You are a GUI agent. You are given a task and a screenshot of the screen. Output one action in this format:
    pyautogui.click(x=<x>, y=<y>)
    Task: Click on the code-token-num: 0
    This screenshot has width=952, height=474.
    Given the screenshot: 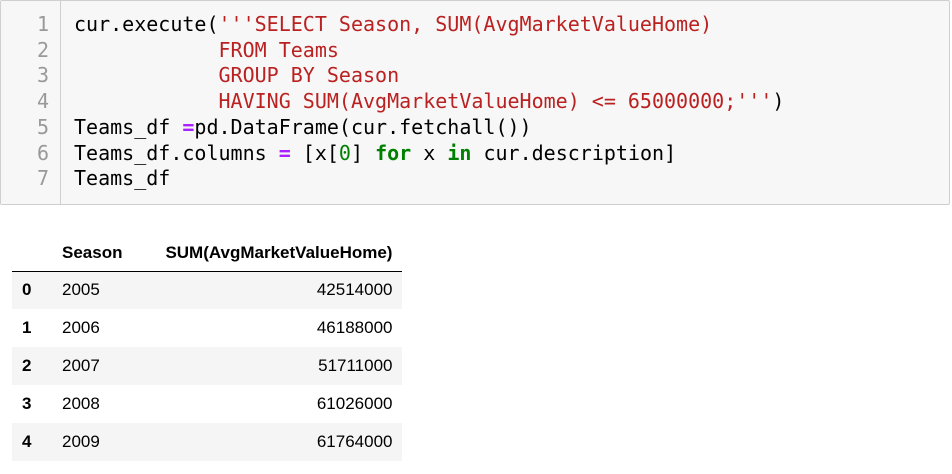 What is the action you would take?
    pyautogui.click(x=344, y=152)
    